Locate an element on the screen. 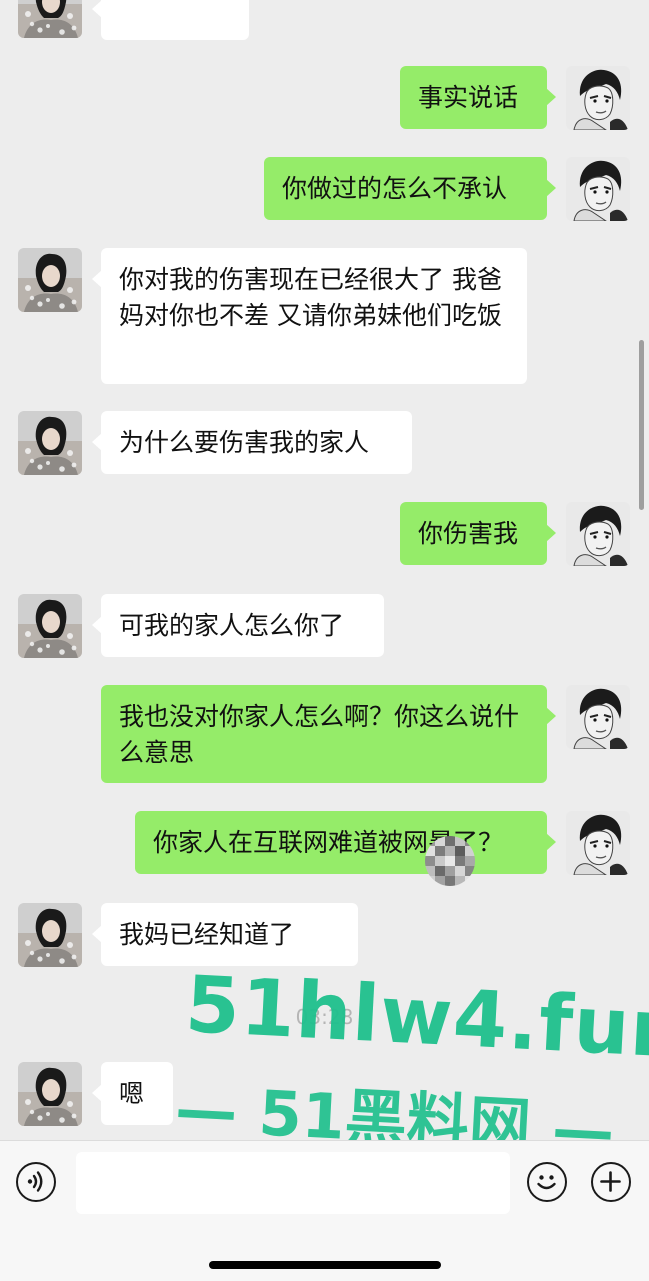 The height and width of the screenshot is (1281, 649). watermark-name: — 51黑料网 — is located at coordinates (395, 1105).